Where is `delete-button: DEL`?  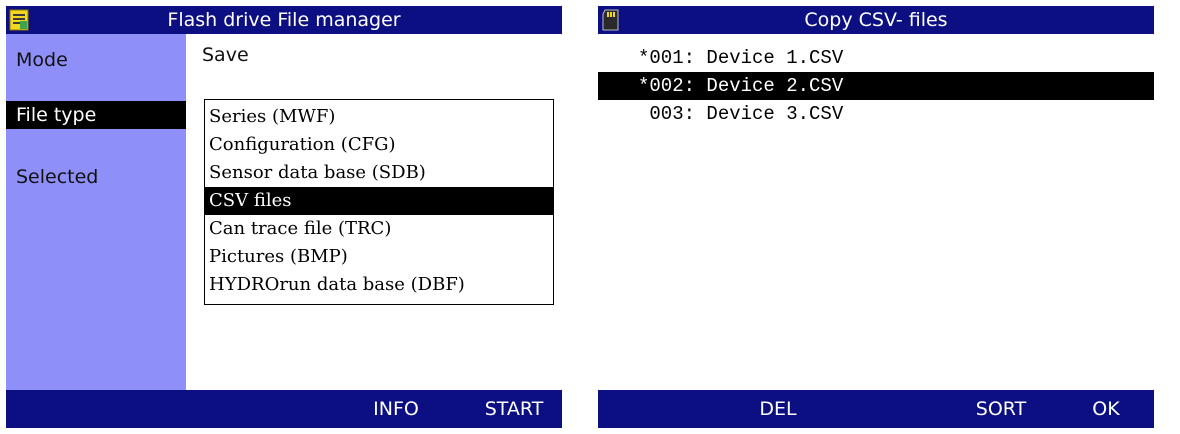 delete-button: DEL is located at coordinates (778, 409).